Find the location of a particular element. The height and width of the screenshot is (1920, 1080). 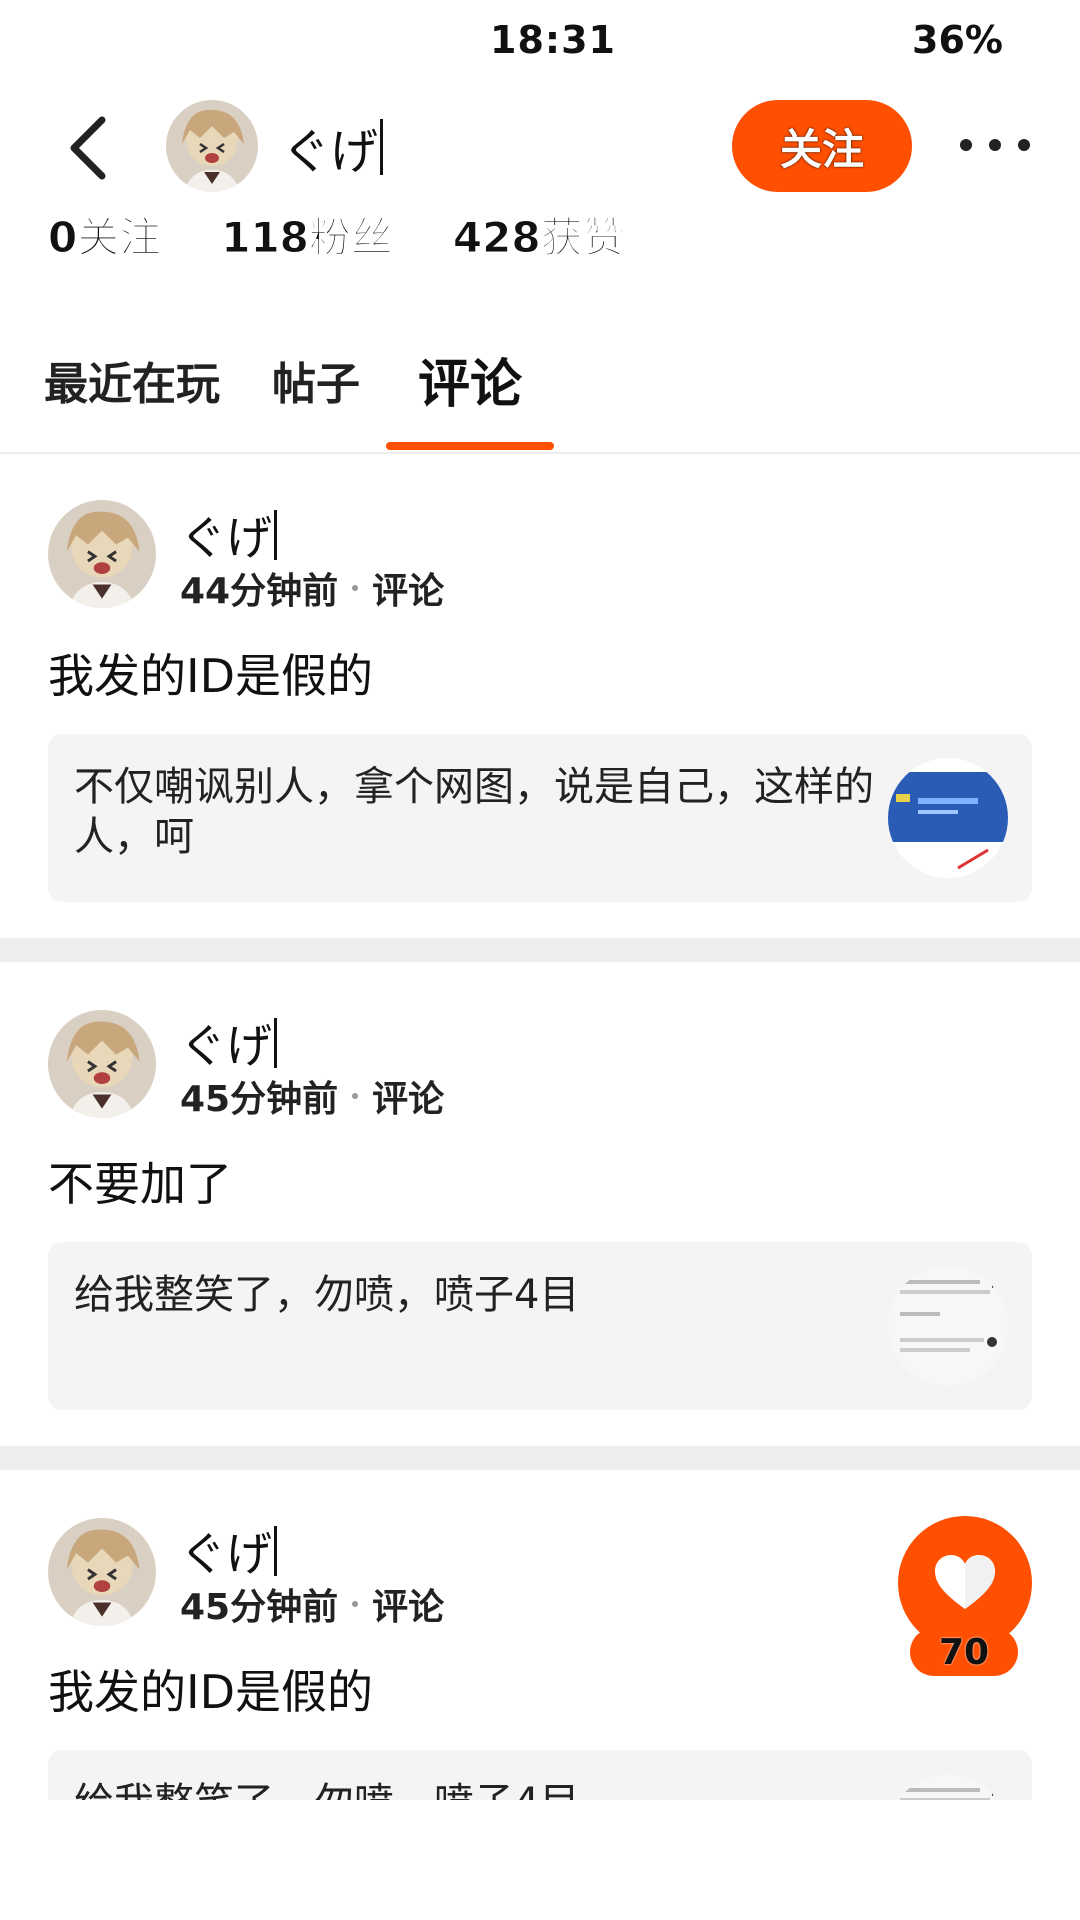

more-options-button is located at coordinates (995, 145).